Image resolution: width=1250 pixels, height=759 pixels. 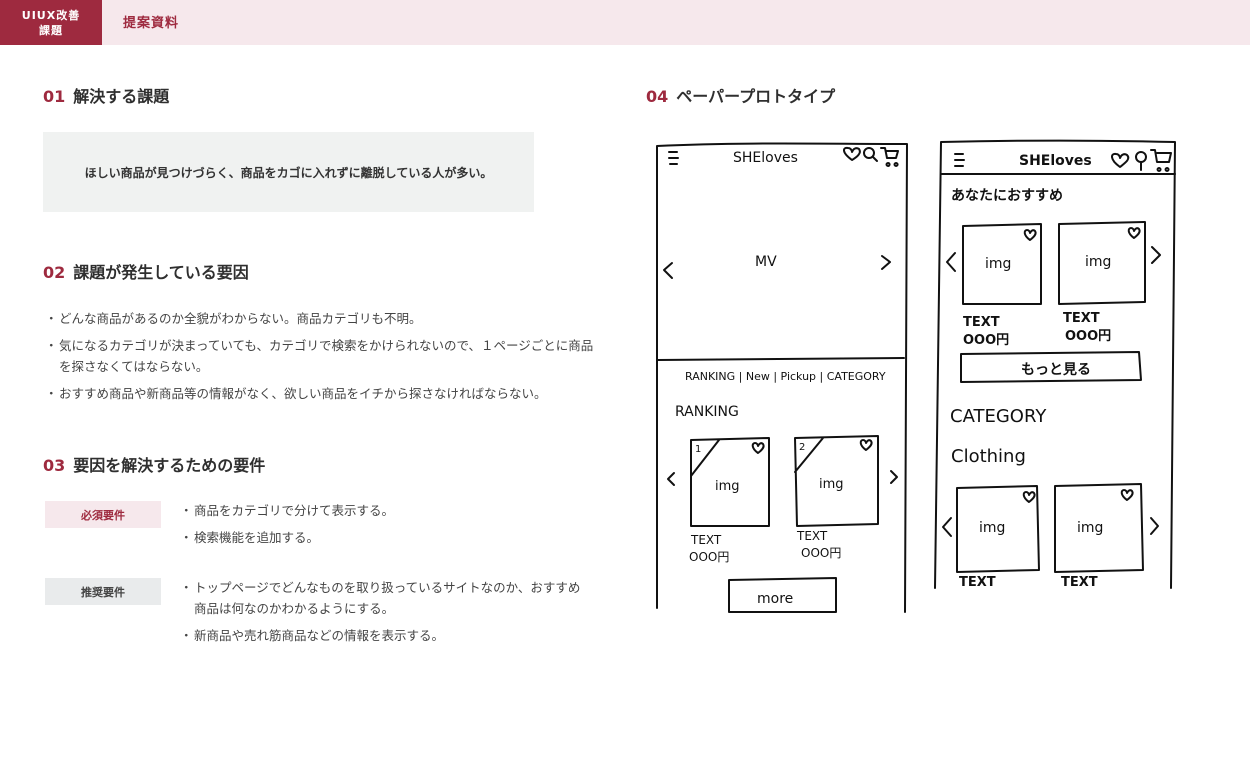 I want to click on section-01-heading: 01 解決する課題, so click(x=106, y=95).